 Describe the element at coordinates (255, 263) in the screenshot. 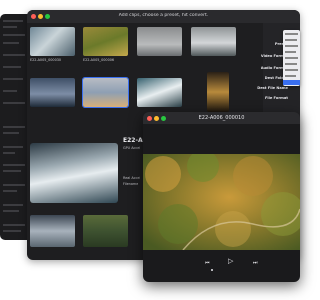

I see `skip-forward-icon: ⏭` at that location.